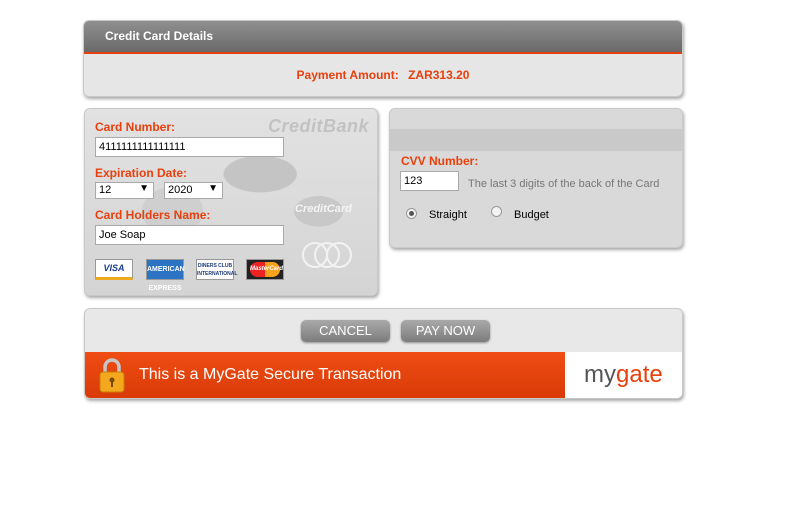 The width and height of the screenshot is (789, 508). I want to click on mastercard-logo: MasterCard, so click(265, 269).